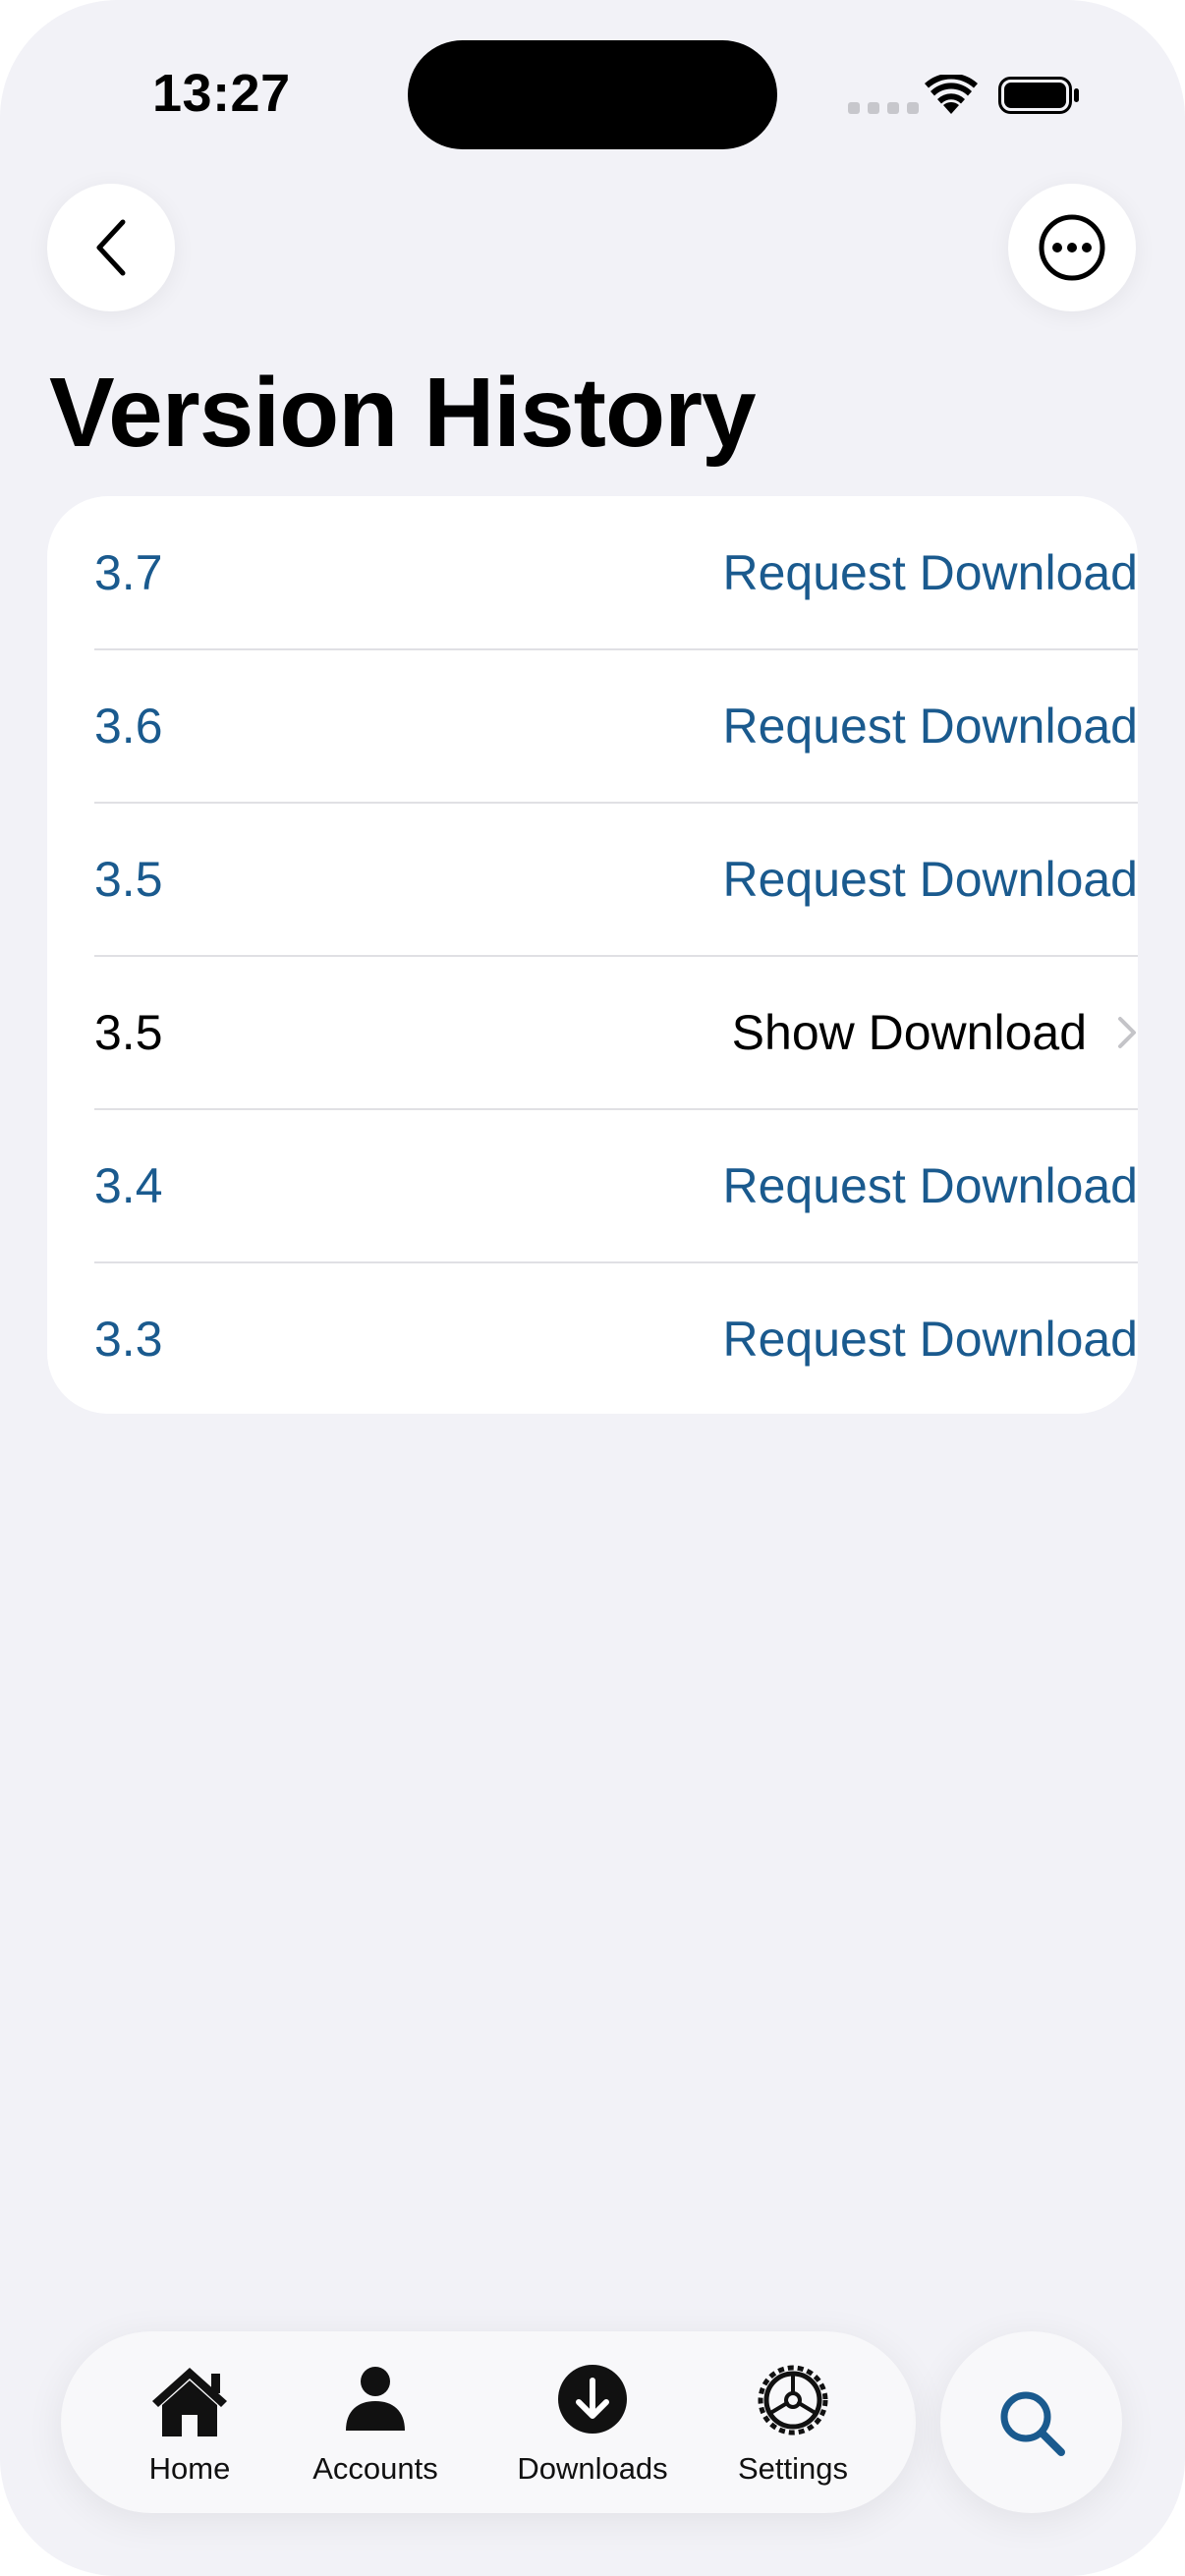 This screenshot has width=1185, height=2576. Describe the element at coordinates (592, 2468) in the screenshot. I see `tab-label: Downloads` at that location.